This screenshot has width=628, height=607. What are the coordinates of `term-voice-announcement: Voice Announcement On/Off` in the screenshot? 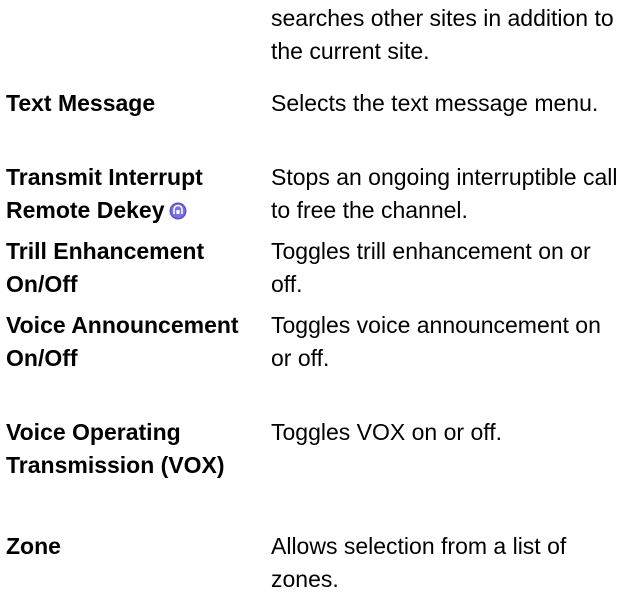 It's located at (122, 341).